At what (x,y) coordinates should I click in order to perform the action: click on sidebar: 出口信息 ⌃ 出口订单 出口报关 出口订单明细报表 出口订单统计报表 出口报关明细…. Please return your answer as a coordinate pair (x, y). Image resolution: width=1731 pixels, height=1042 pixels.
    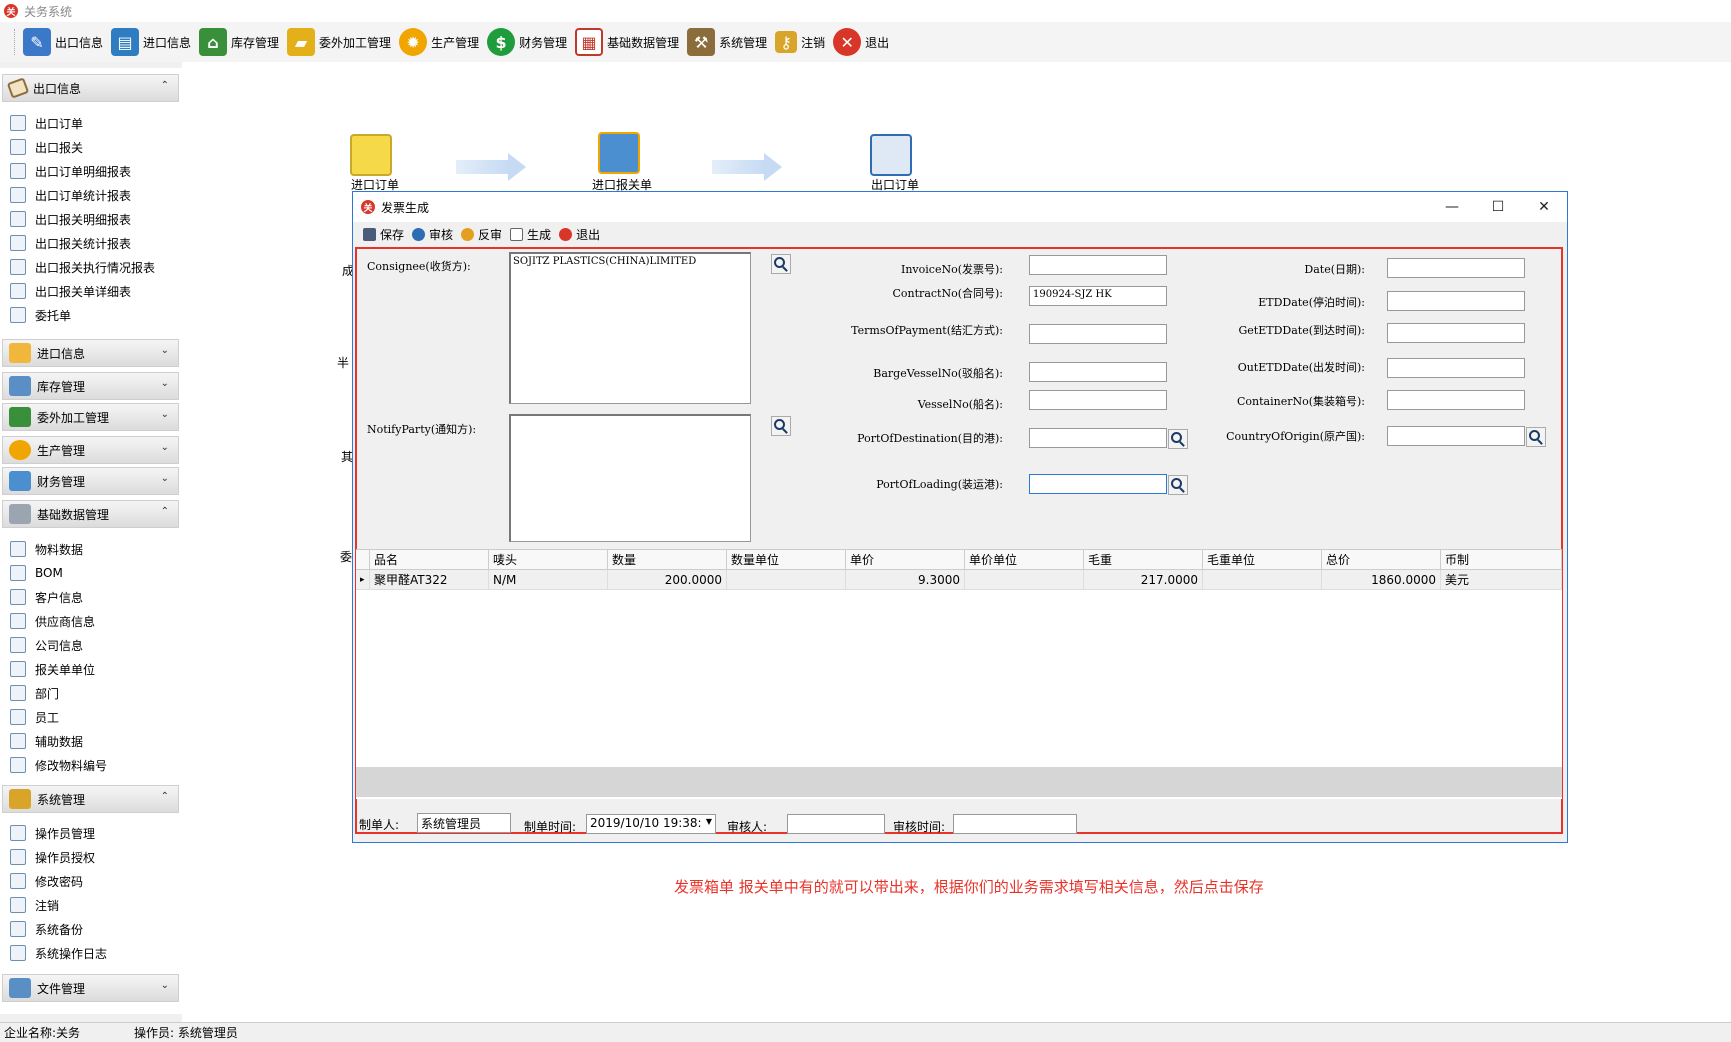
    Looking at the image, I should click on (91, 541).